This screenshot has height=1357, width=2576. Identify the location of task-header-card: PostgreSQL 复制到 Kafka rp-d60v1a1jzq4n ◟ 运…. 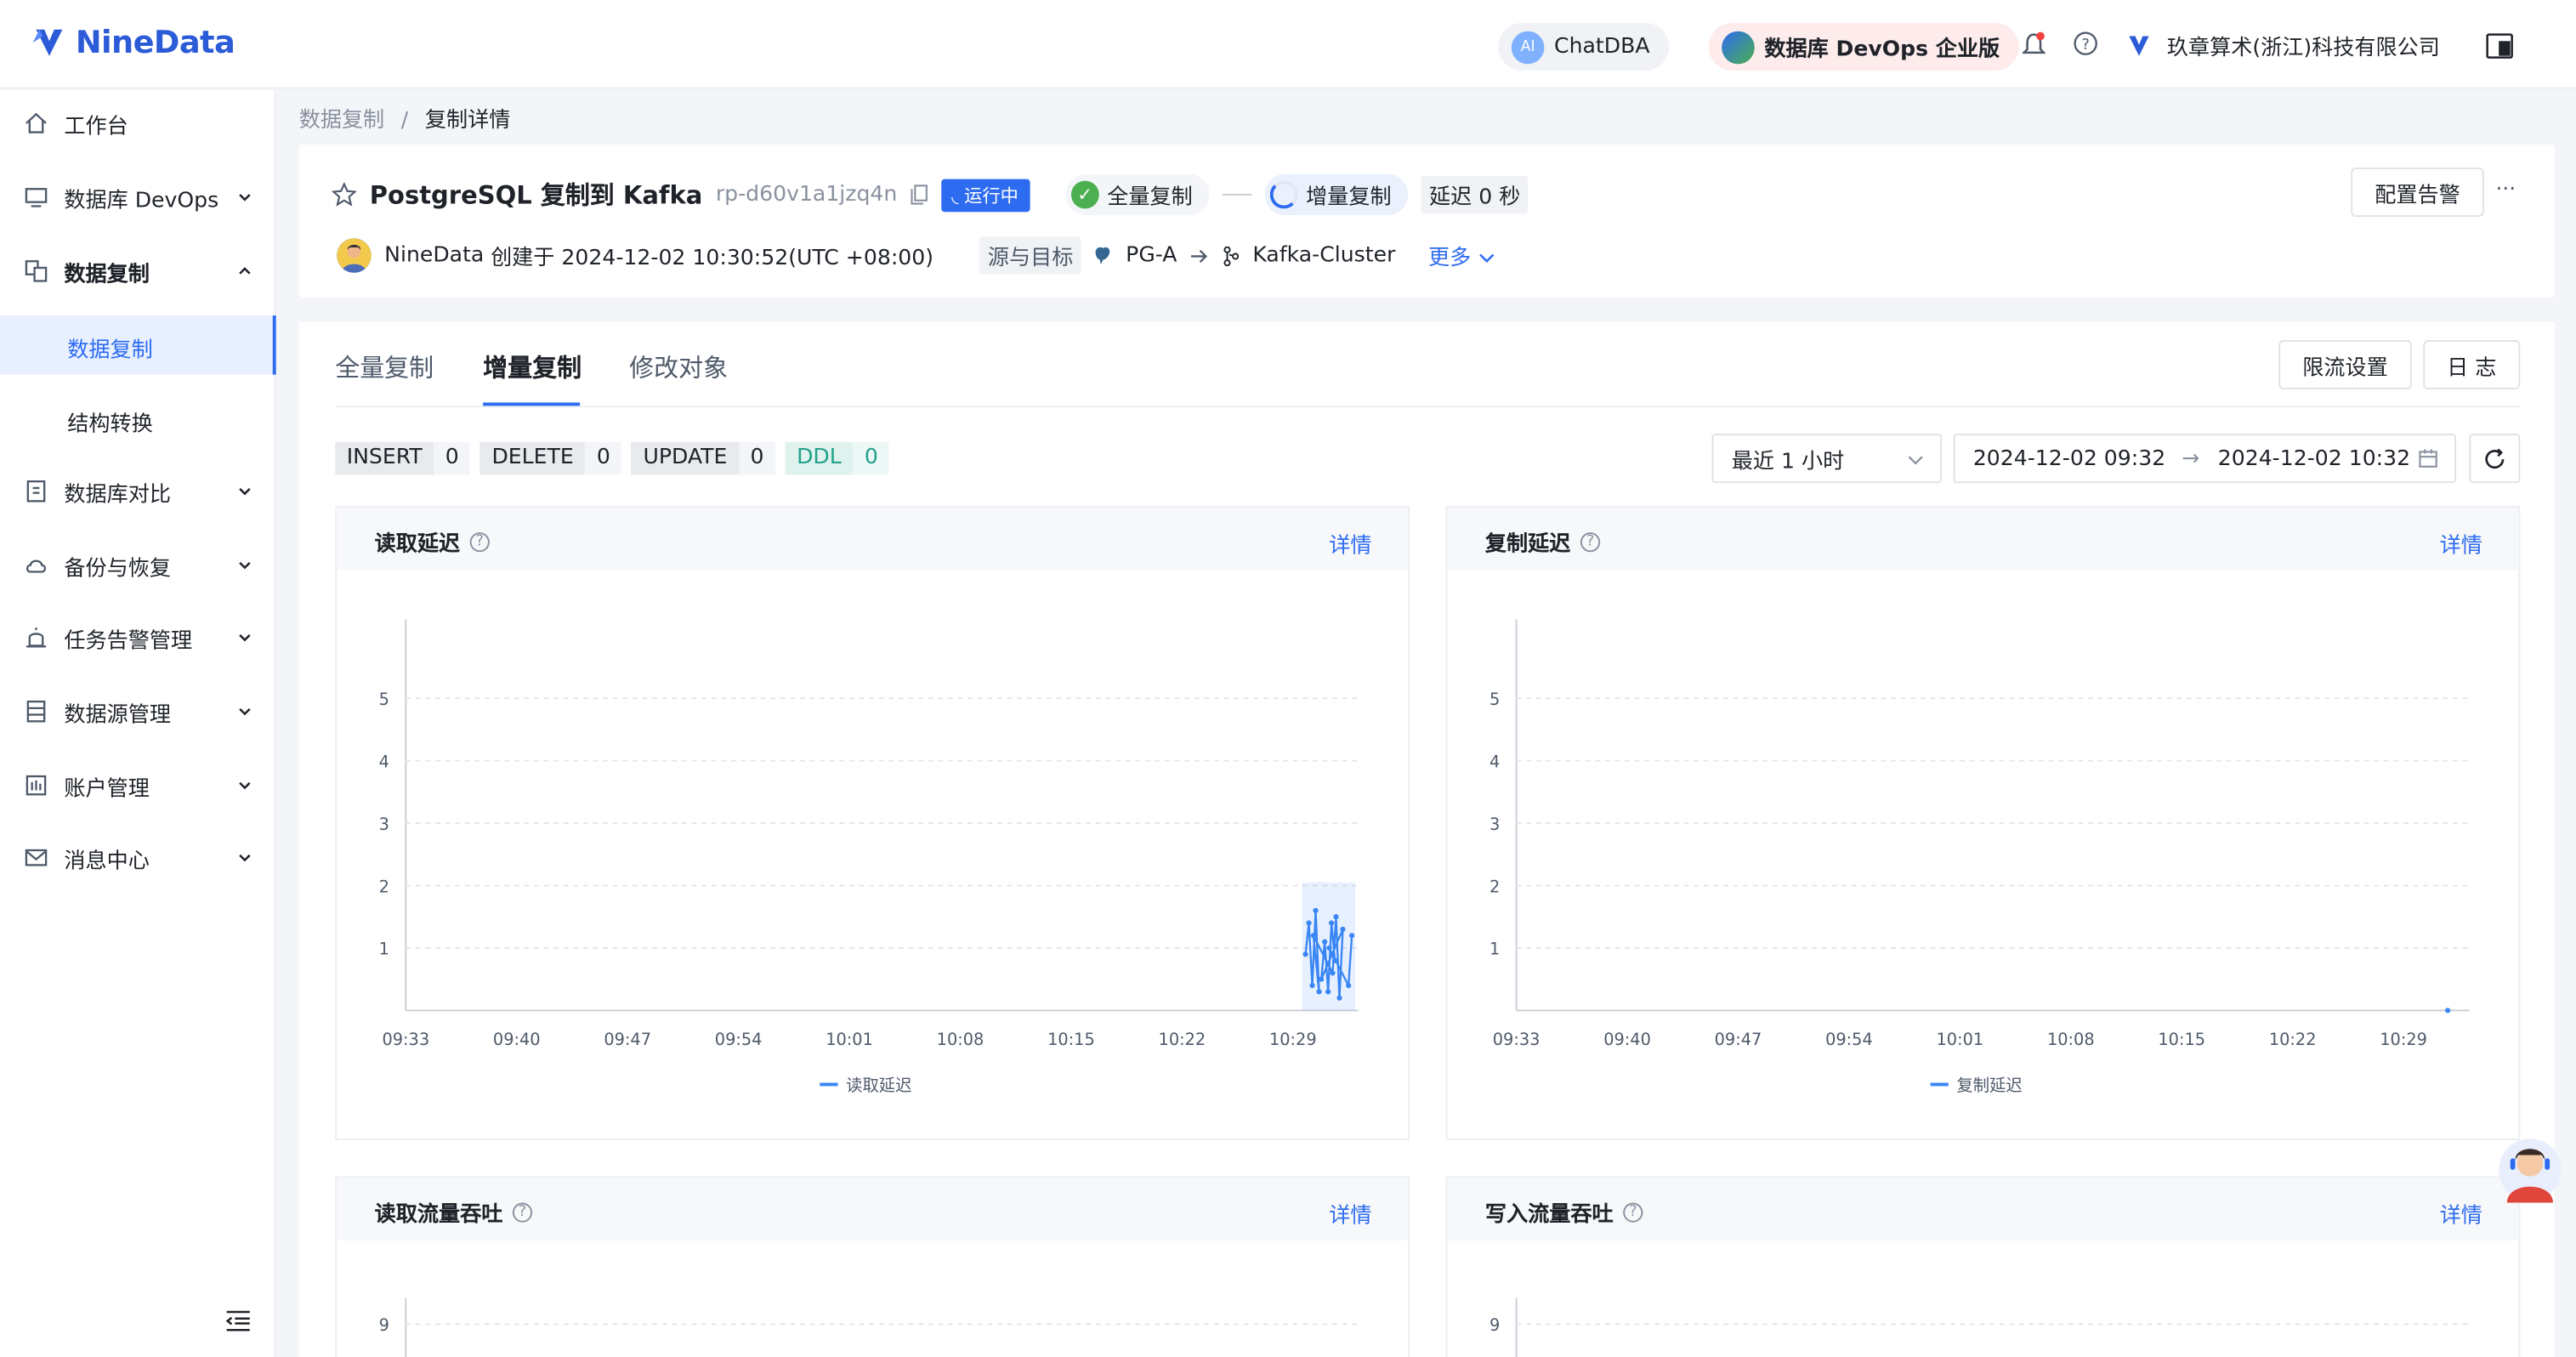
(1427, 221).